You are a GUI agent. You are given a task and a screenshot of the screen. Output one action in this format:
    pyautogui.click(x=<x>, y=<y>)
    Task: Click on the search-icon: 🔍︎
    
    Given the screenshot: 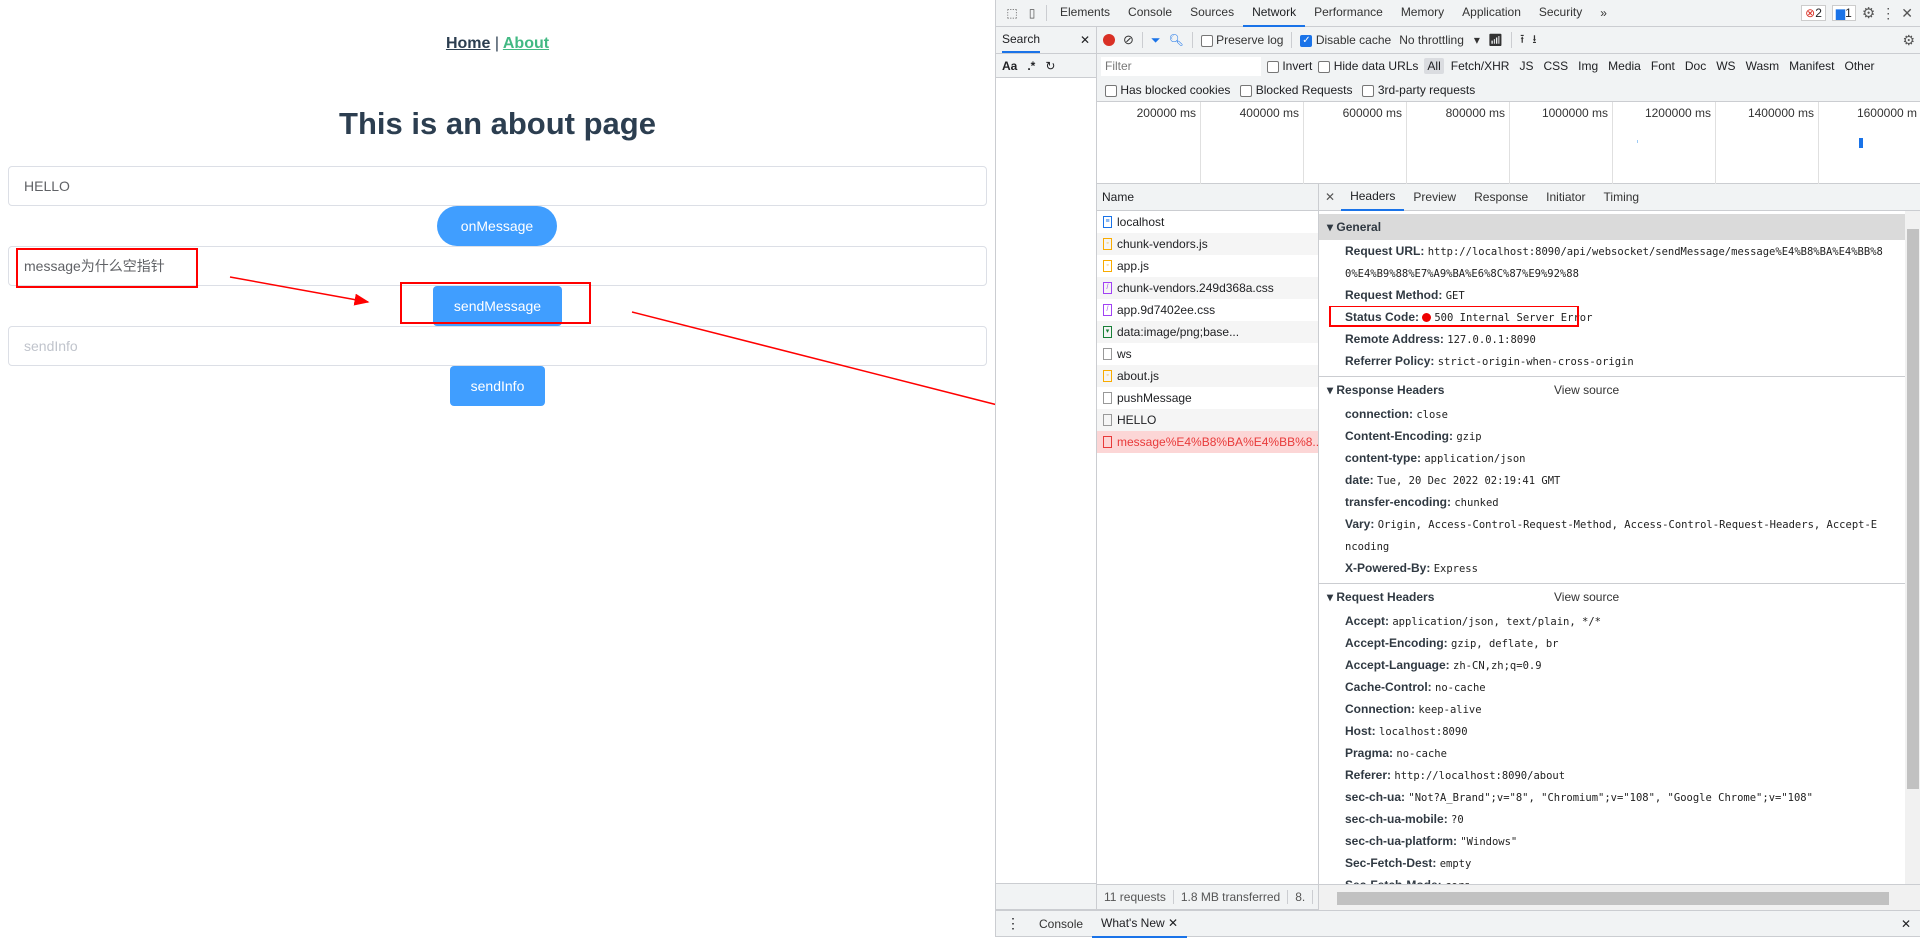 What is the action you would take?
    pyautogui.click(x=1176, y=40)
    